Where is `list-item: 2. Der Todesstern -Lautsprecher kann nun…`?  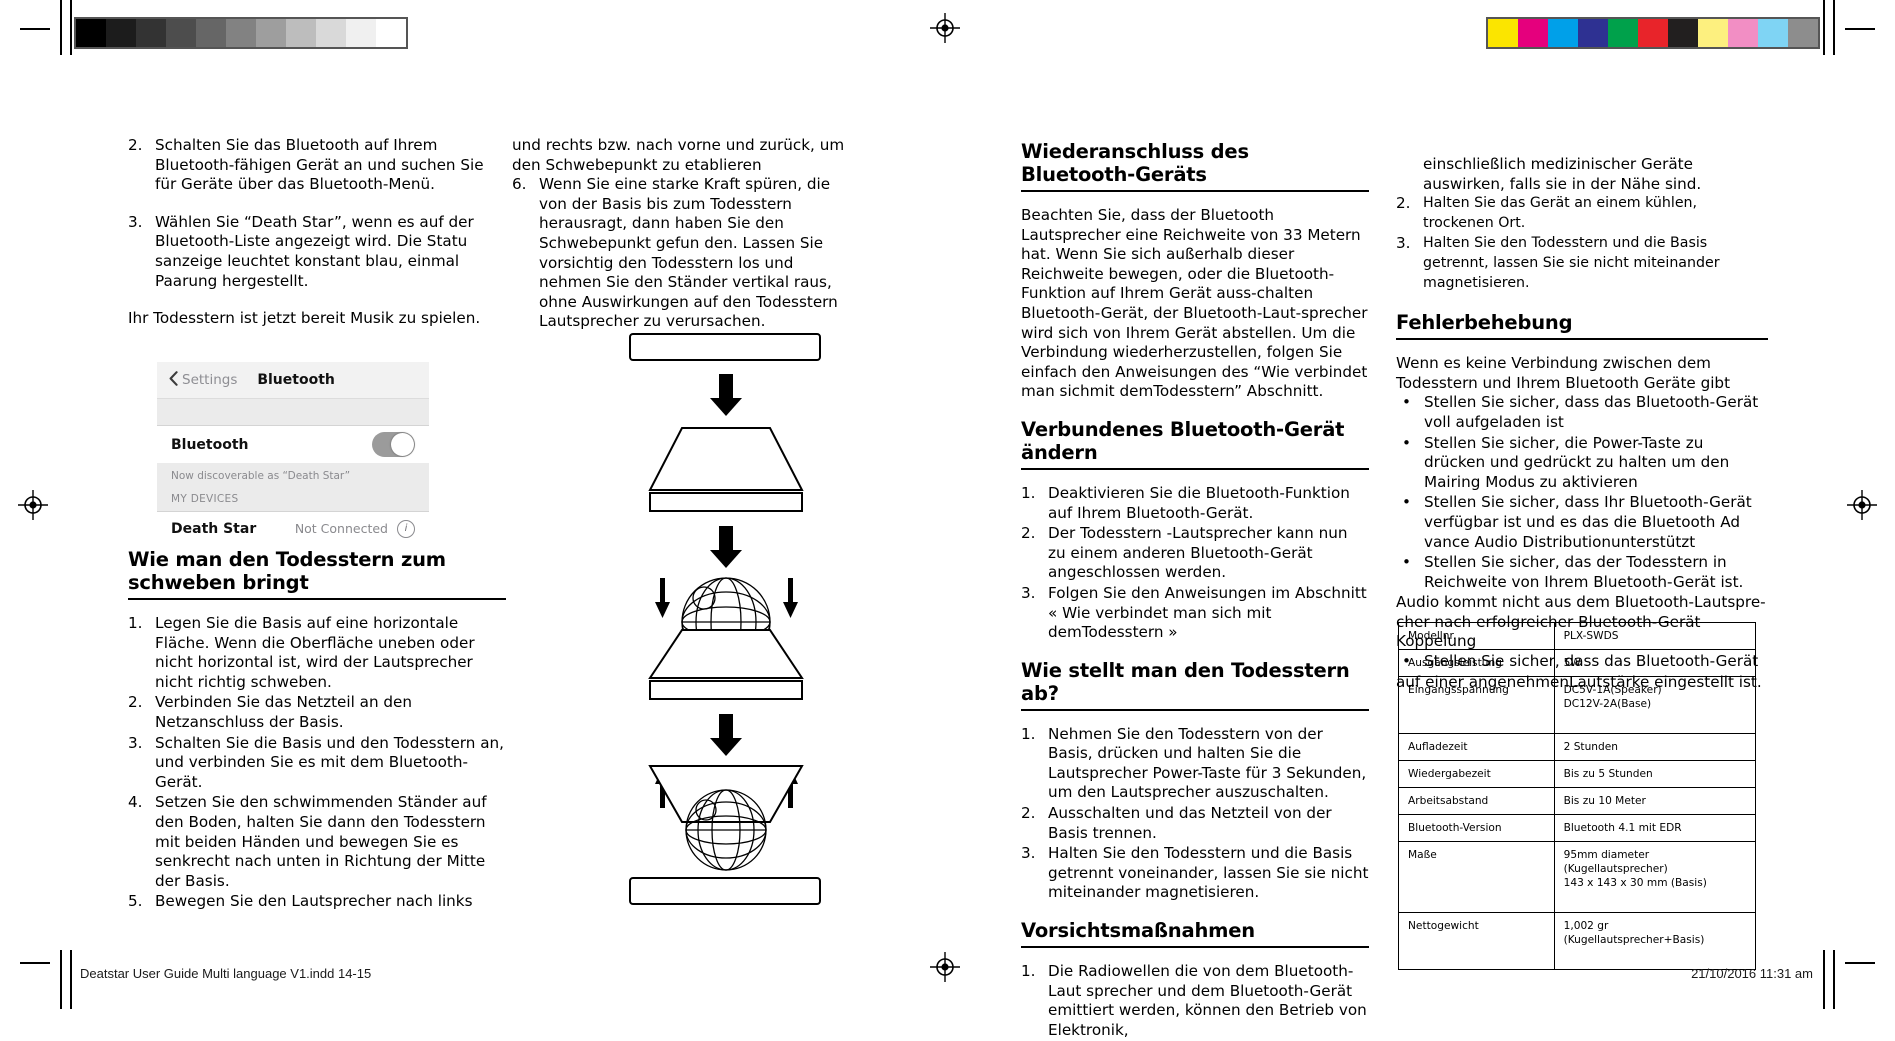
list-item: 2. Der Todesstern -Lautsprecher kann nun… is located at coordinates (1195, 553).